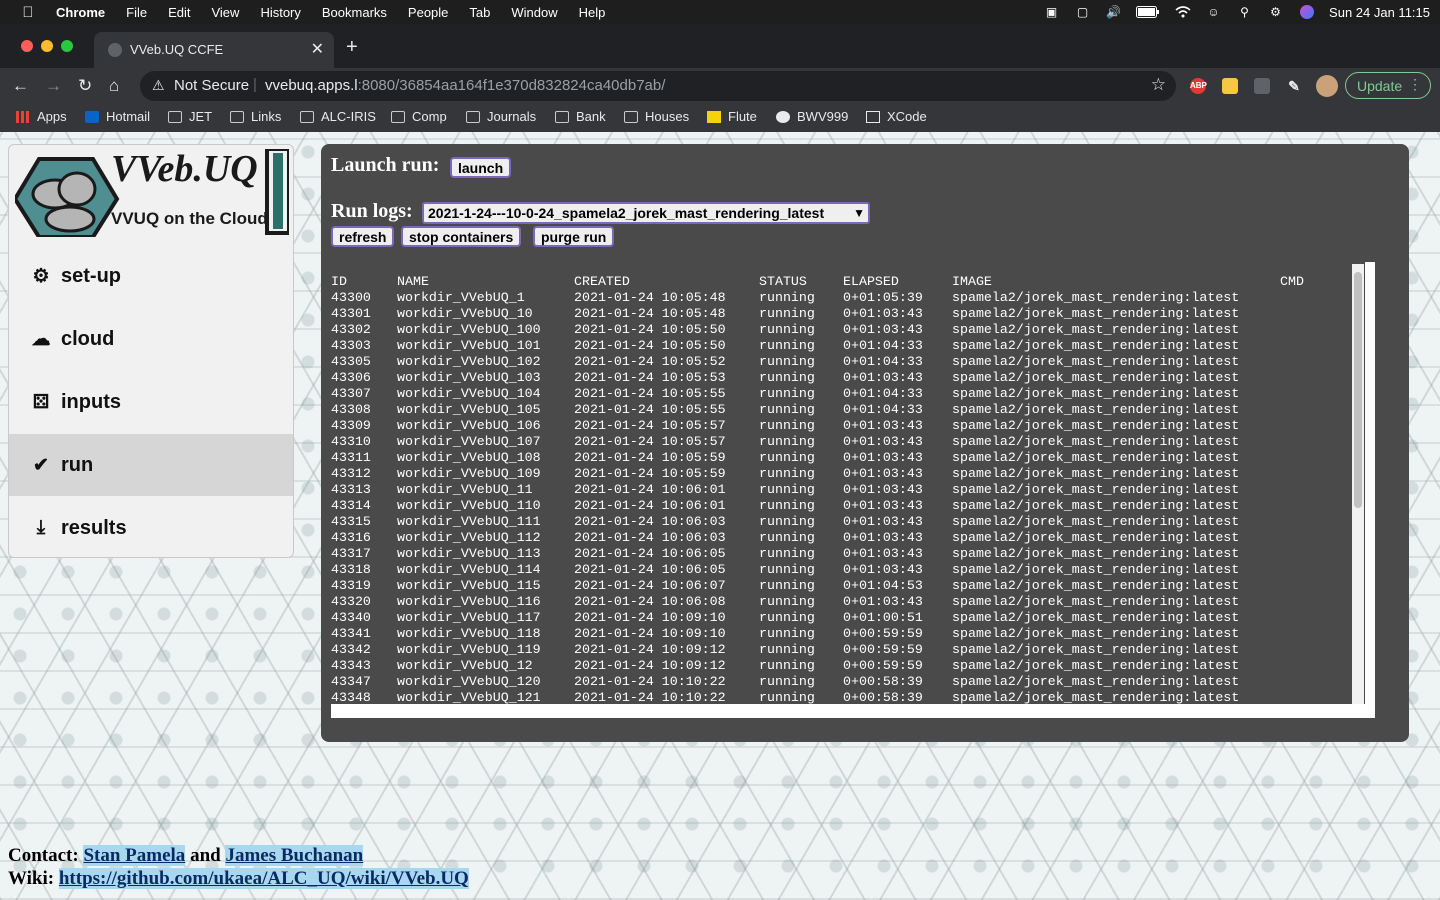 The image size is (1440, 900). I want to click on home-icon: ⌂, so click(114, 86).